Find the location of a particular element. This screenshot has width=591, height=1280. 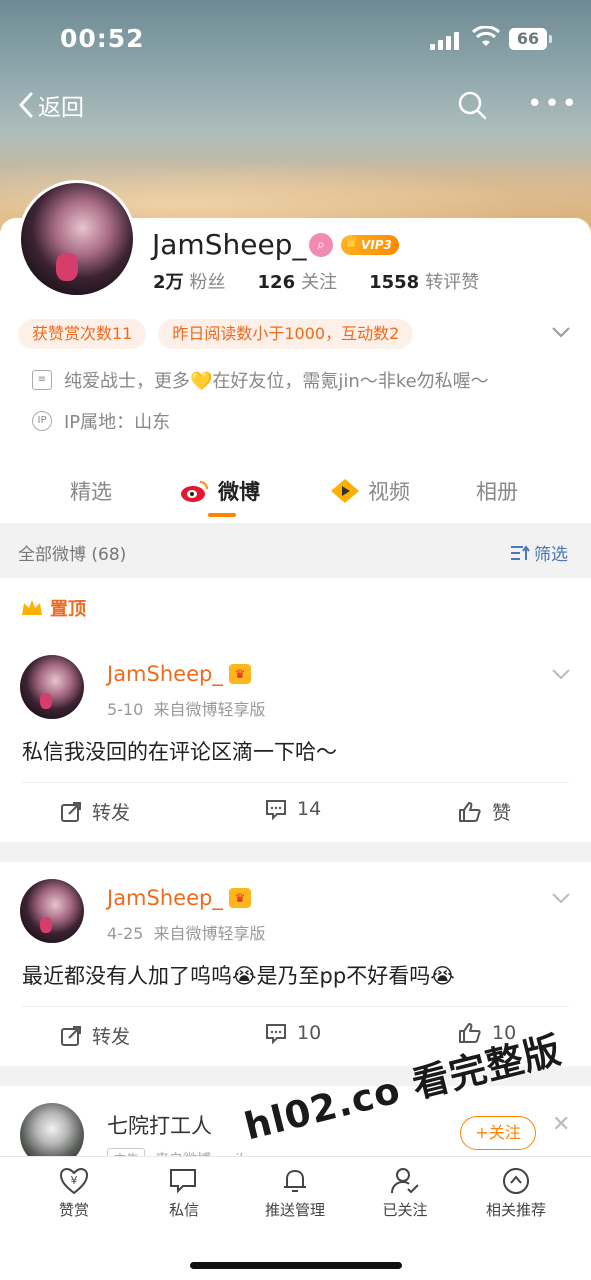

tab-weibo: 微博 is located at coordinates (220, 491).